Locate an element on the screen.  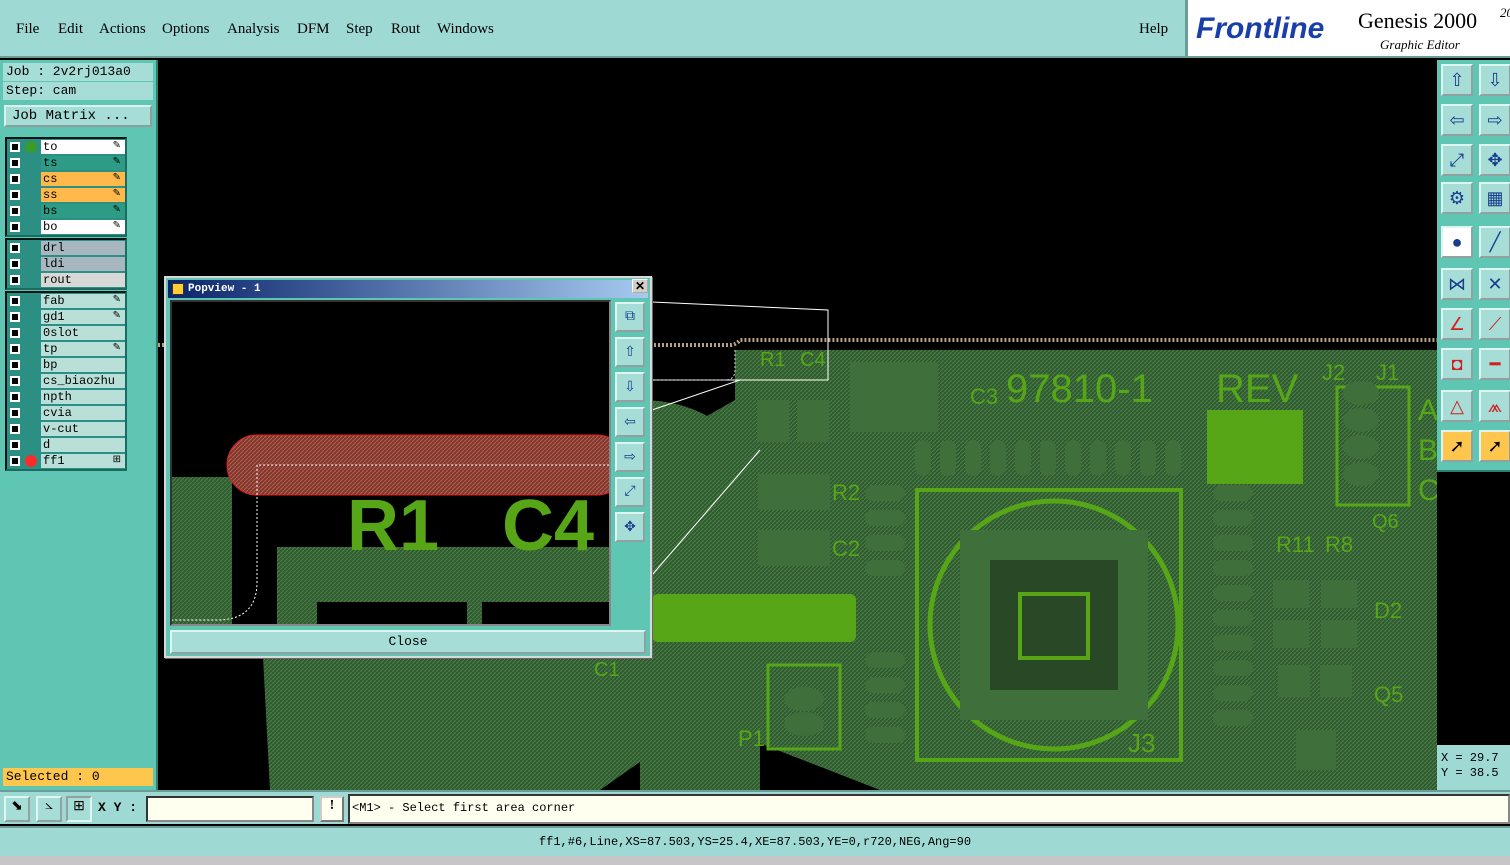
layer-row-0slot: 0slot is located at coordinates (66, 333).